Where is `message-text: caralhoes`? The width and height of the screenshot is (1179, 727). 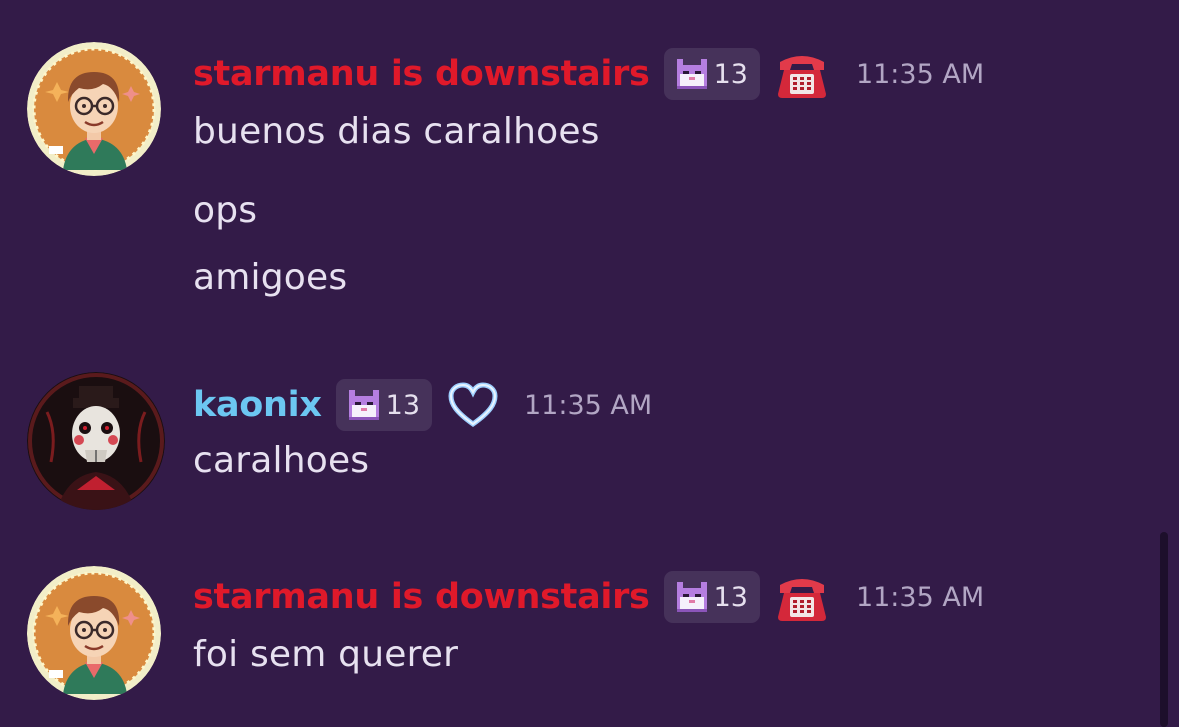 message-text: caralhoes is located at coordinates (281, 460).